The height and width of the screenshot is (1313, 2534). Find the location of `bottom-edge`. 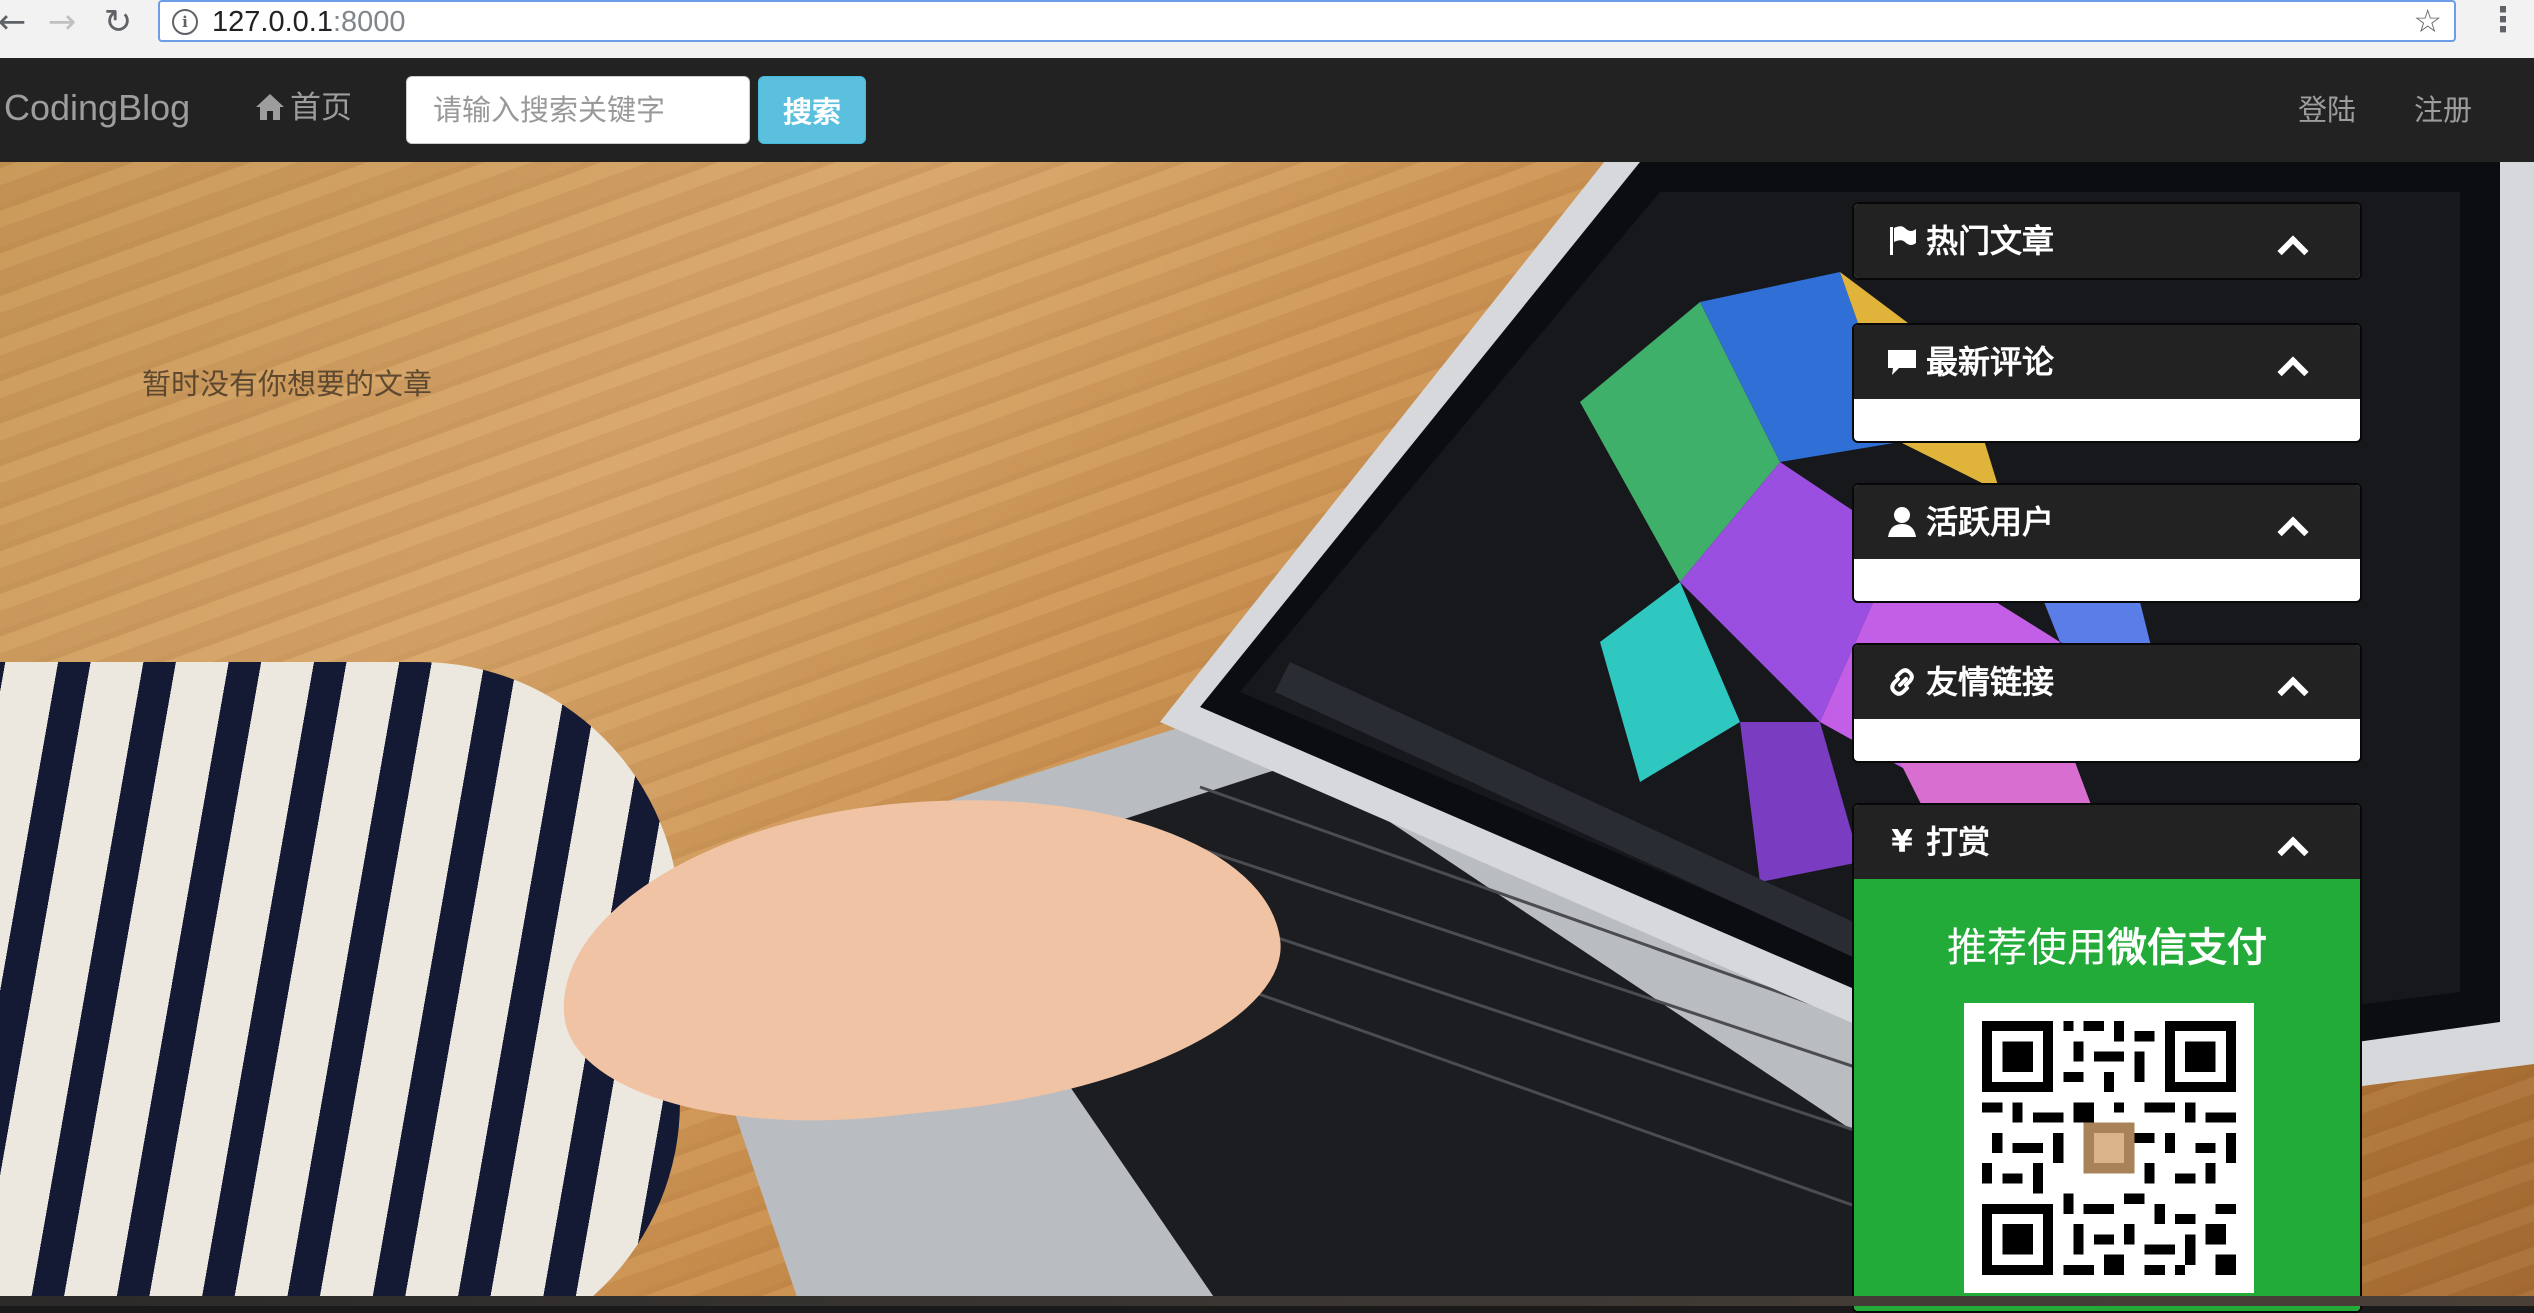

bottom-edge is located at coordinates (1267, 1301).